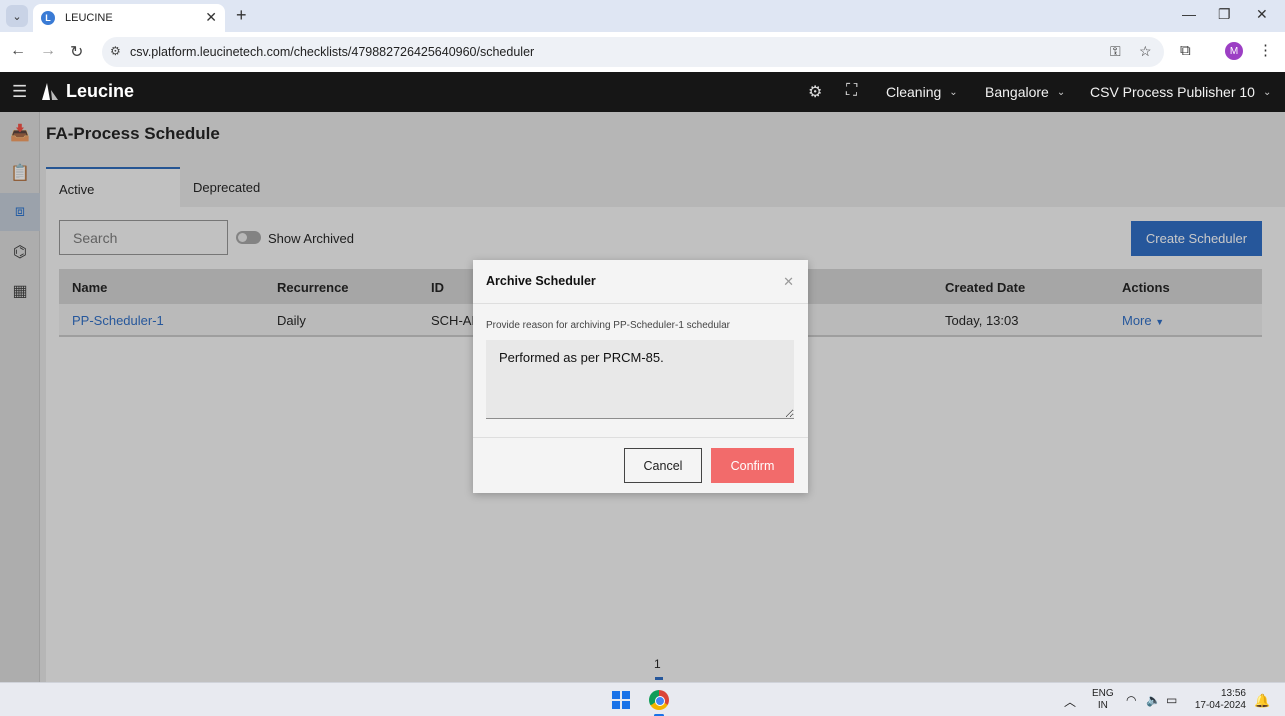 The height and width of the screenshot is (716, 1285). I want to click on facility-label: Cleaning, so click(914, 92).